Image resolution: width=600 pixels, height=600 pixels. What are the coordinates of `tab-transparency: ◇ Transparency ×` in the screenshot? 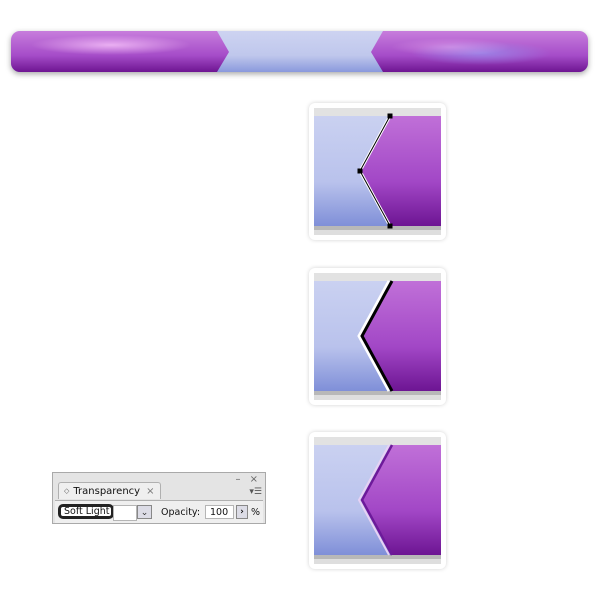 It's located at (110, 490).